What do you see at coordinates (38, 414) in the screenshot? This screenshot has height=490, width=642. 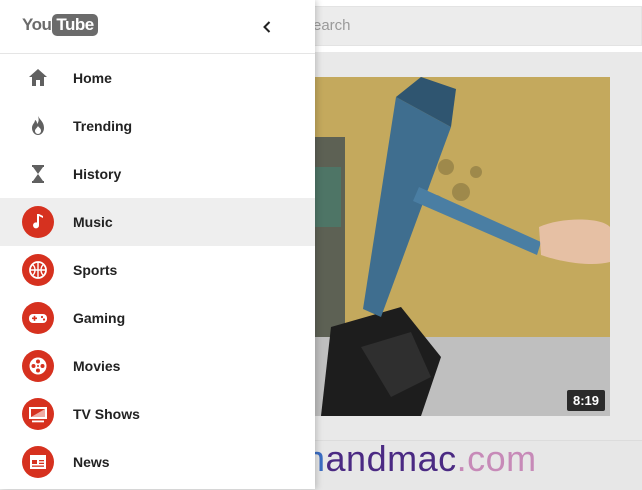 I see `tv-shows-icon` at bounding box center [38, 414].